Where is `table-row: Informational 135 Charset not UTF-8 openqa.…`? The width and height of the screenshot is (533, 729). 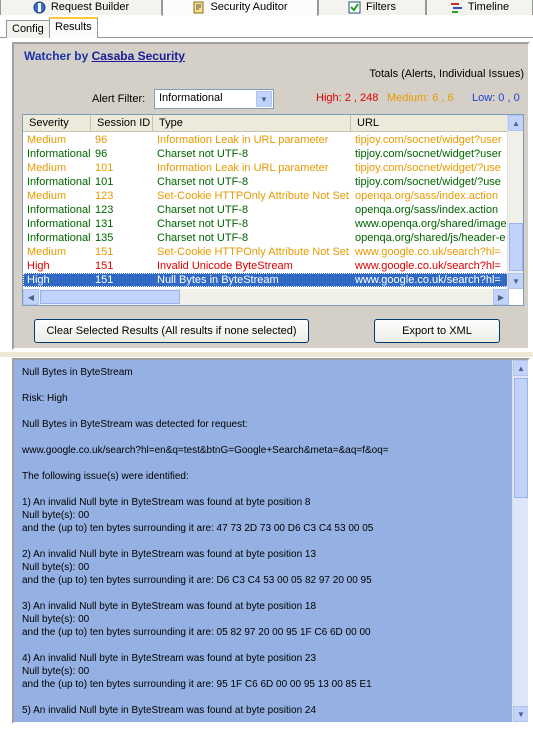 table-row: Informational 135 Charset not UTF-8 openqa.… is located at coordinates (266, 238).